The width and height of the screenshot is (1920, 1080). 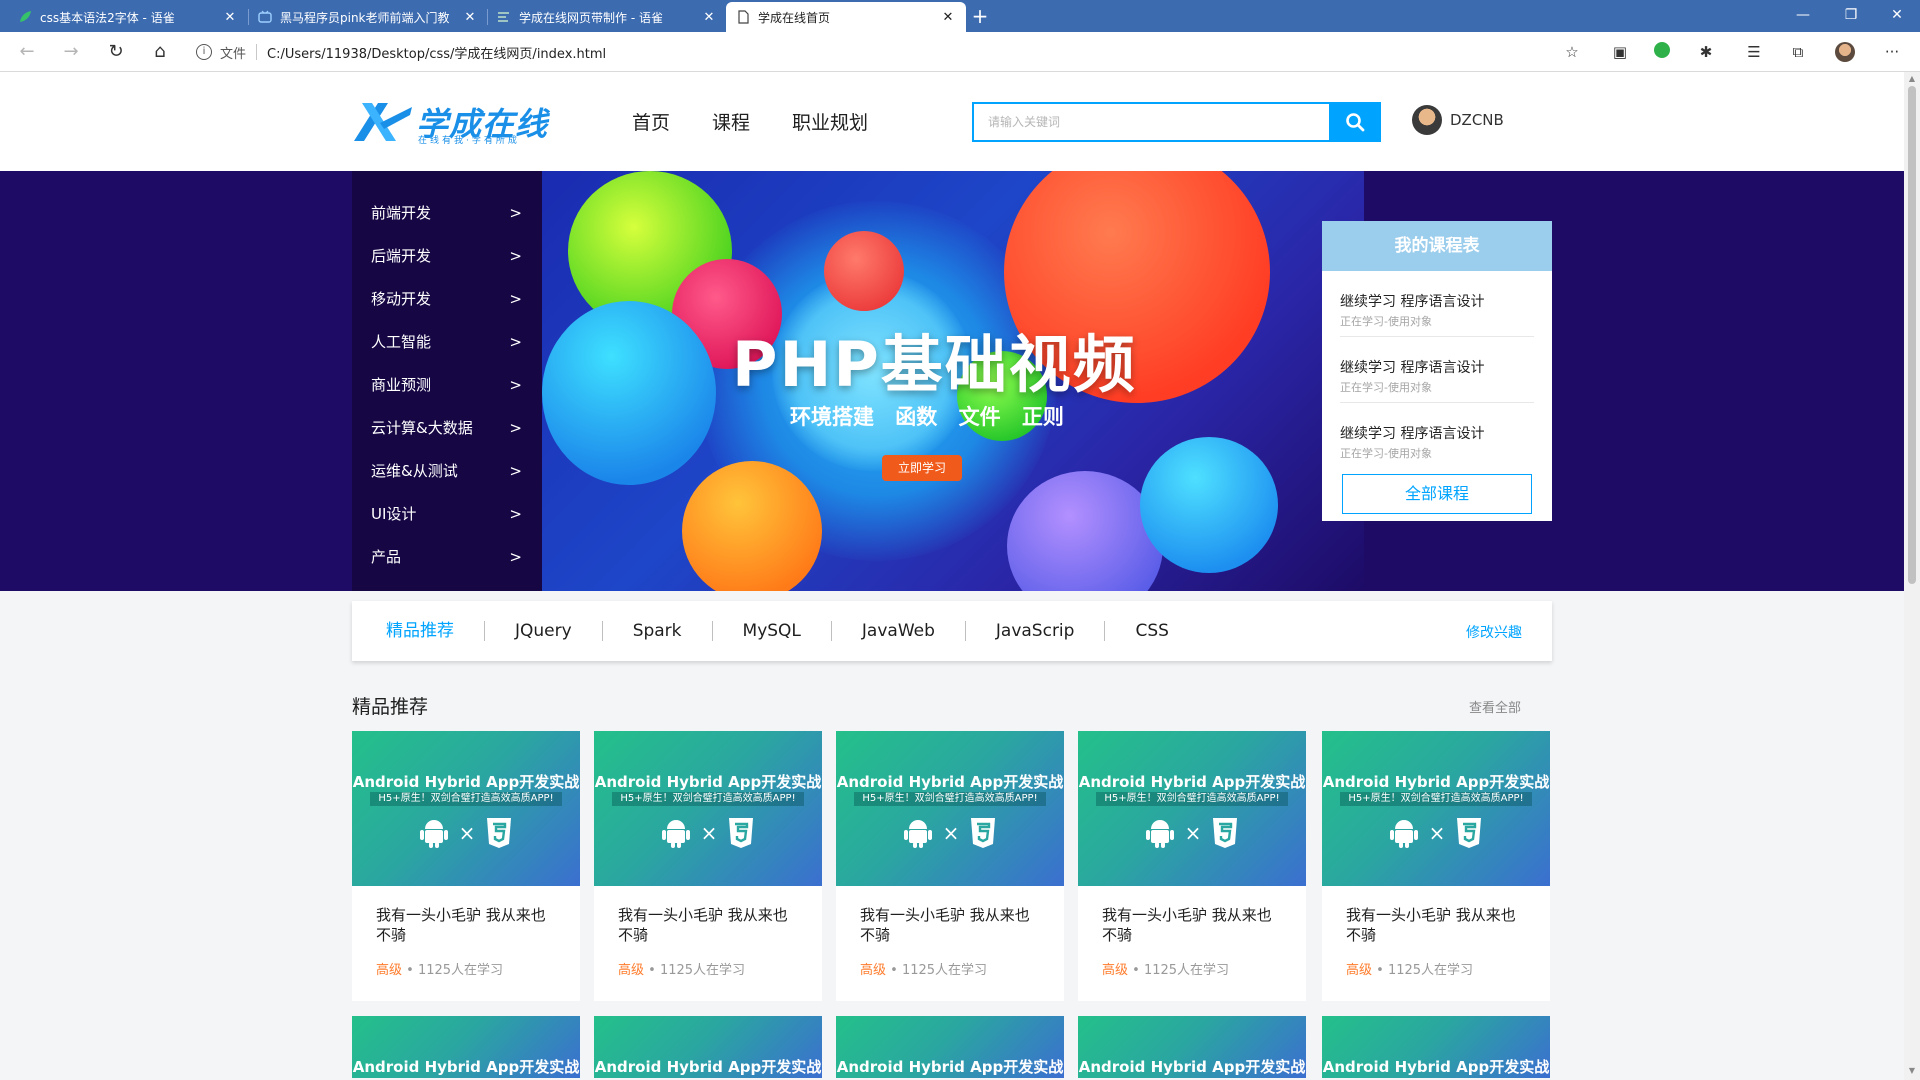 What do you see at coordinates (544, 631) in the screenshot?
I see `tab-jquery: JQuery` at bounding box center [544, 631].